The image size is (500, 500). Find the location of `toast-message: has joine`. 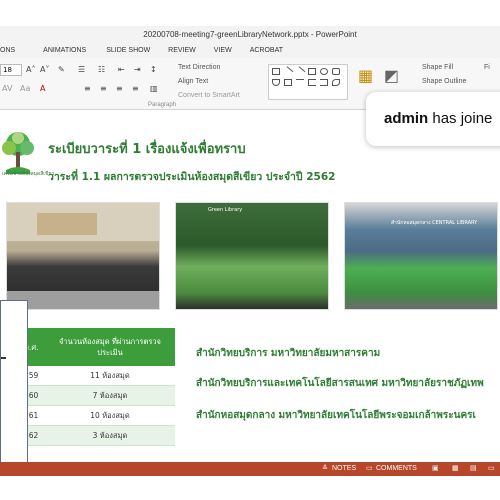

toast-message: has joine is located at coordinates (462, 118).